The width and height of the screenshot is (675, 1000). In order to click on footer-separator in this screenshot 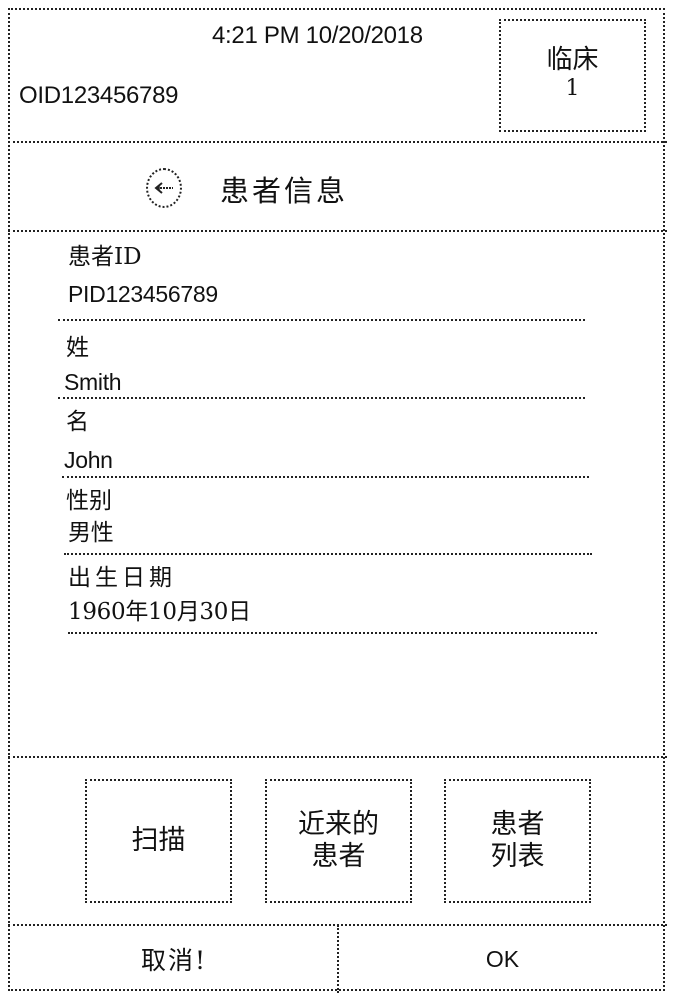, I will do `click(338, 959)`.